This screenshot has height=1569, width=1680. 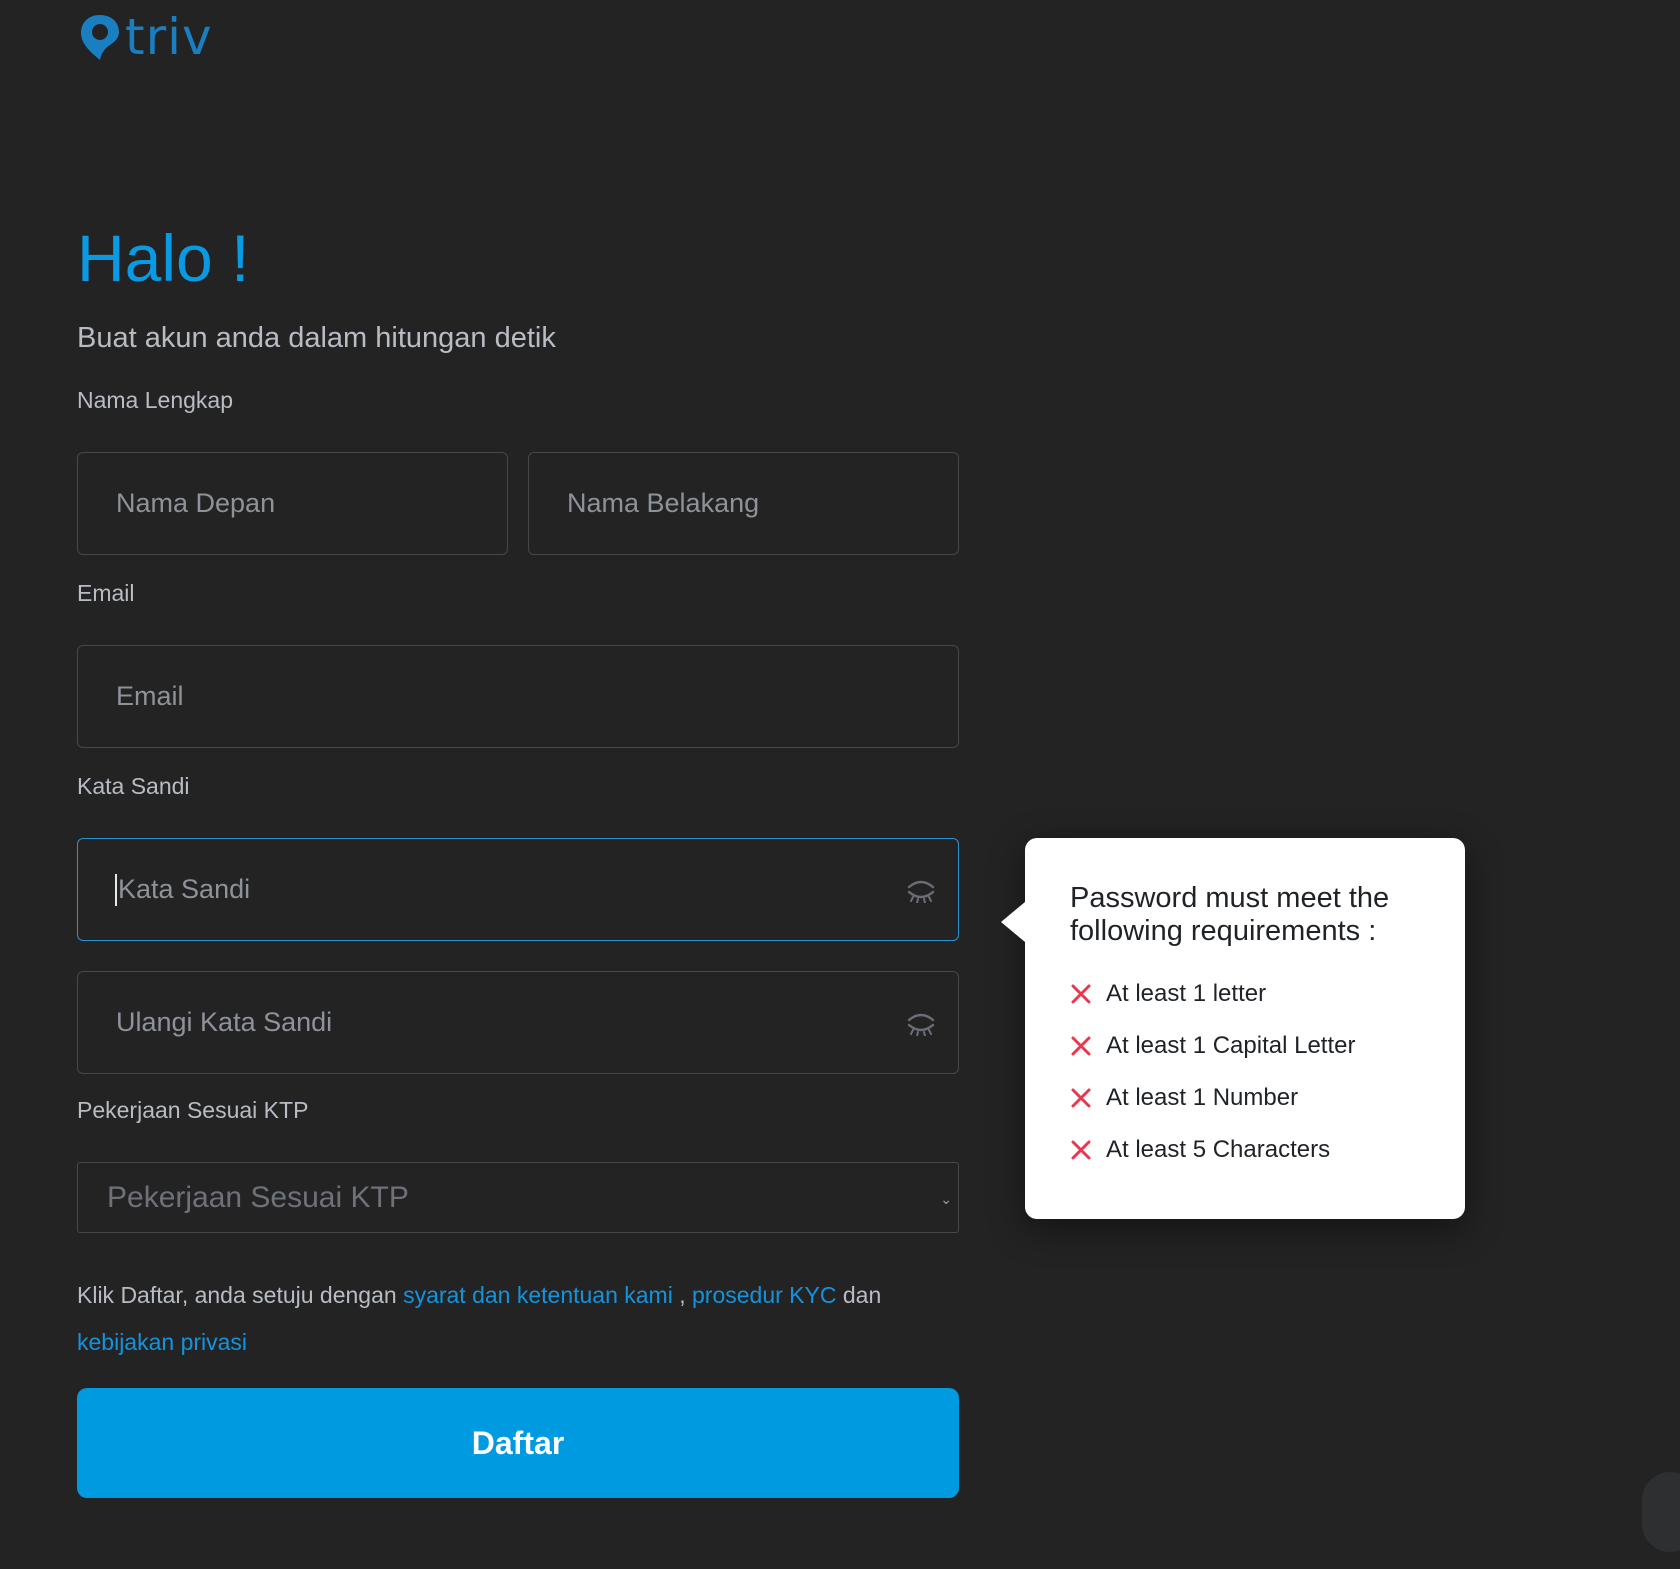 I want to click on first-name-input: Nama Depan, so click(x=292, y=503).